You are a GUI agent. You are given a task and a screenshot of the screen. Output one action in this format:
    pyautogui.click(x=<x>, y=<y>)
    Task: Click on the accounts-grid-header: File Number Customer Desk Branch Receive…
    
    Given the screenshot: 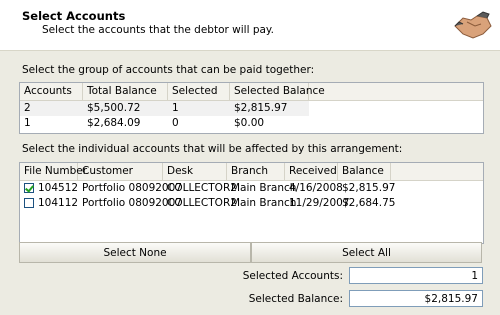 What is the action you would take?
    pyautogui.click(x=251, y=172)
    